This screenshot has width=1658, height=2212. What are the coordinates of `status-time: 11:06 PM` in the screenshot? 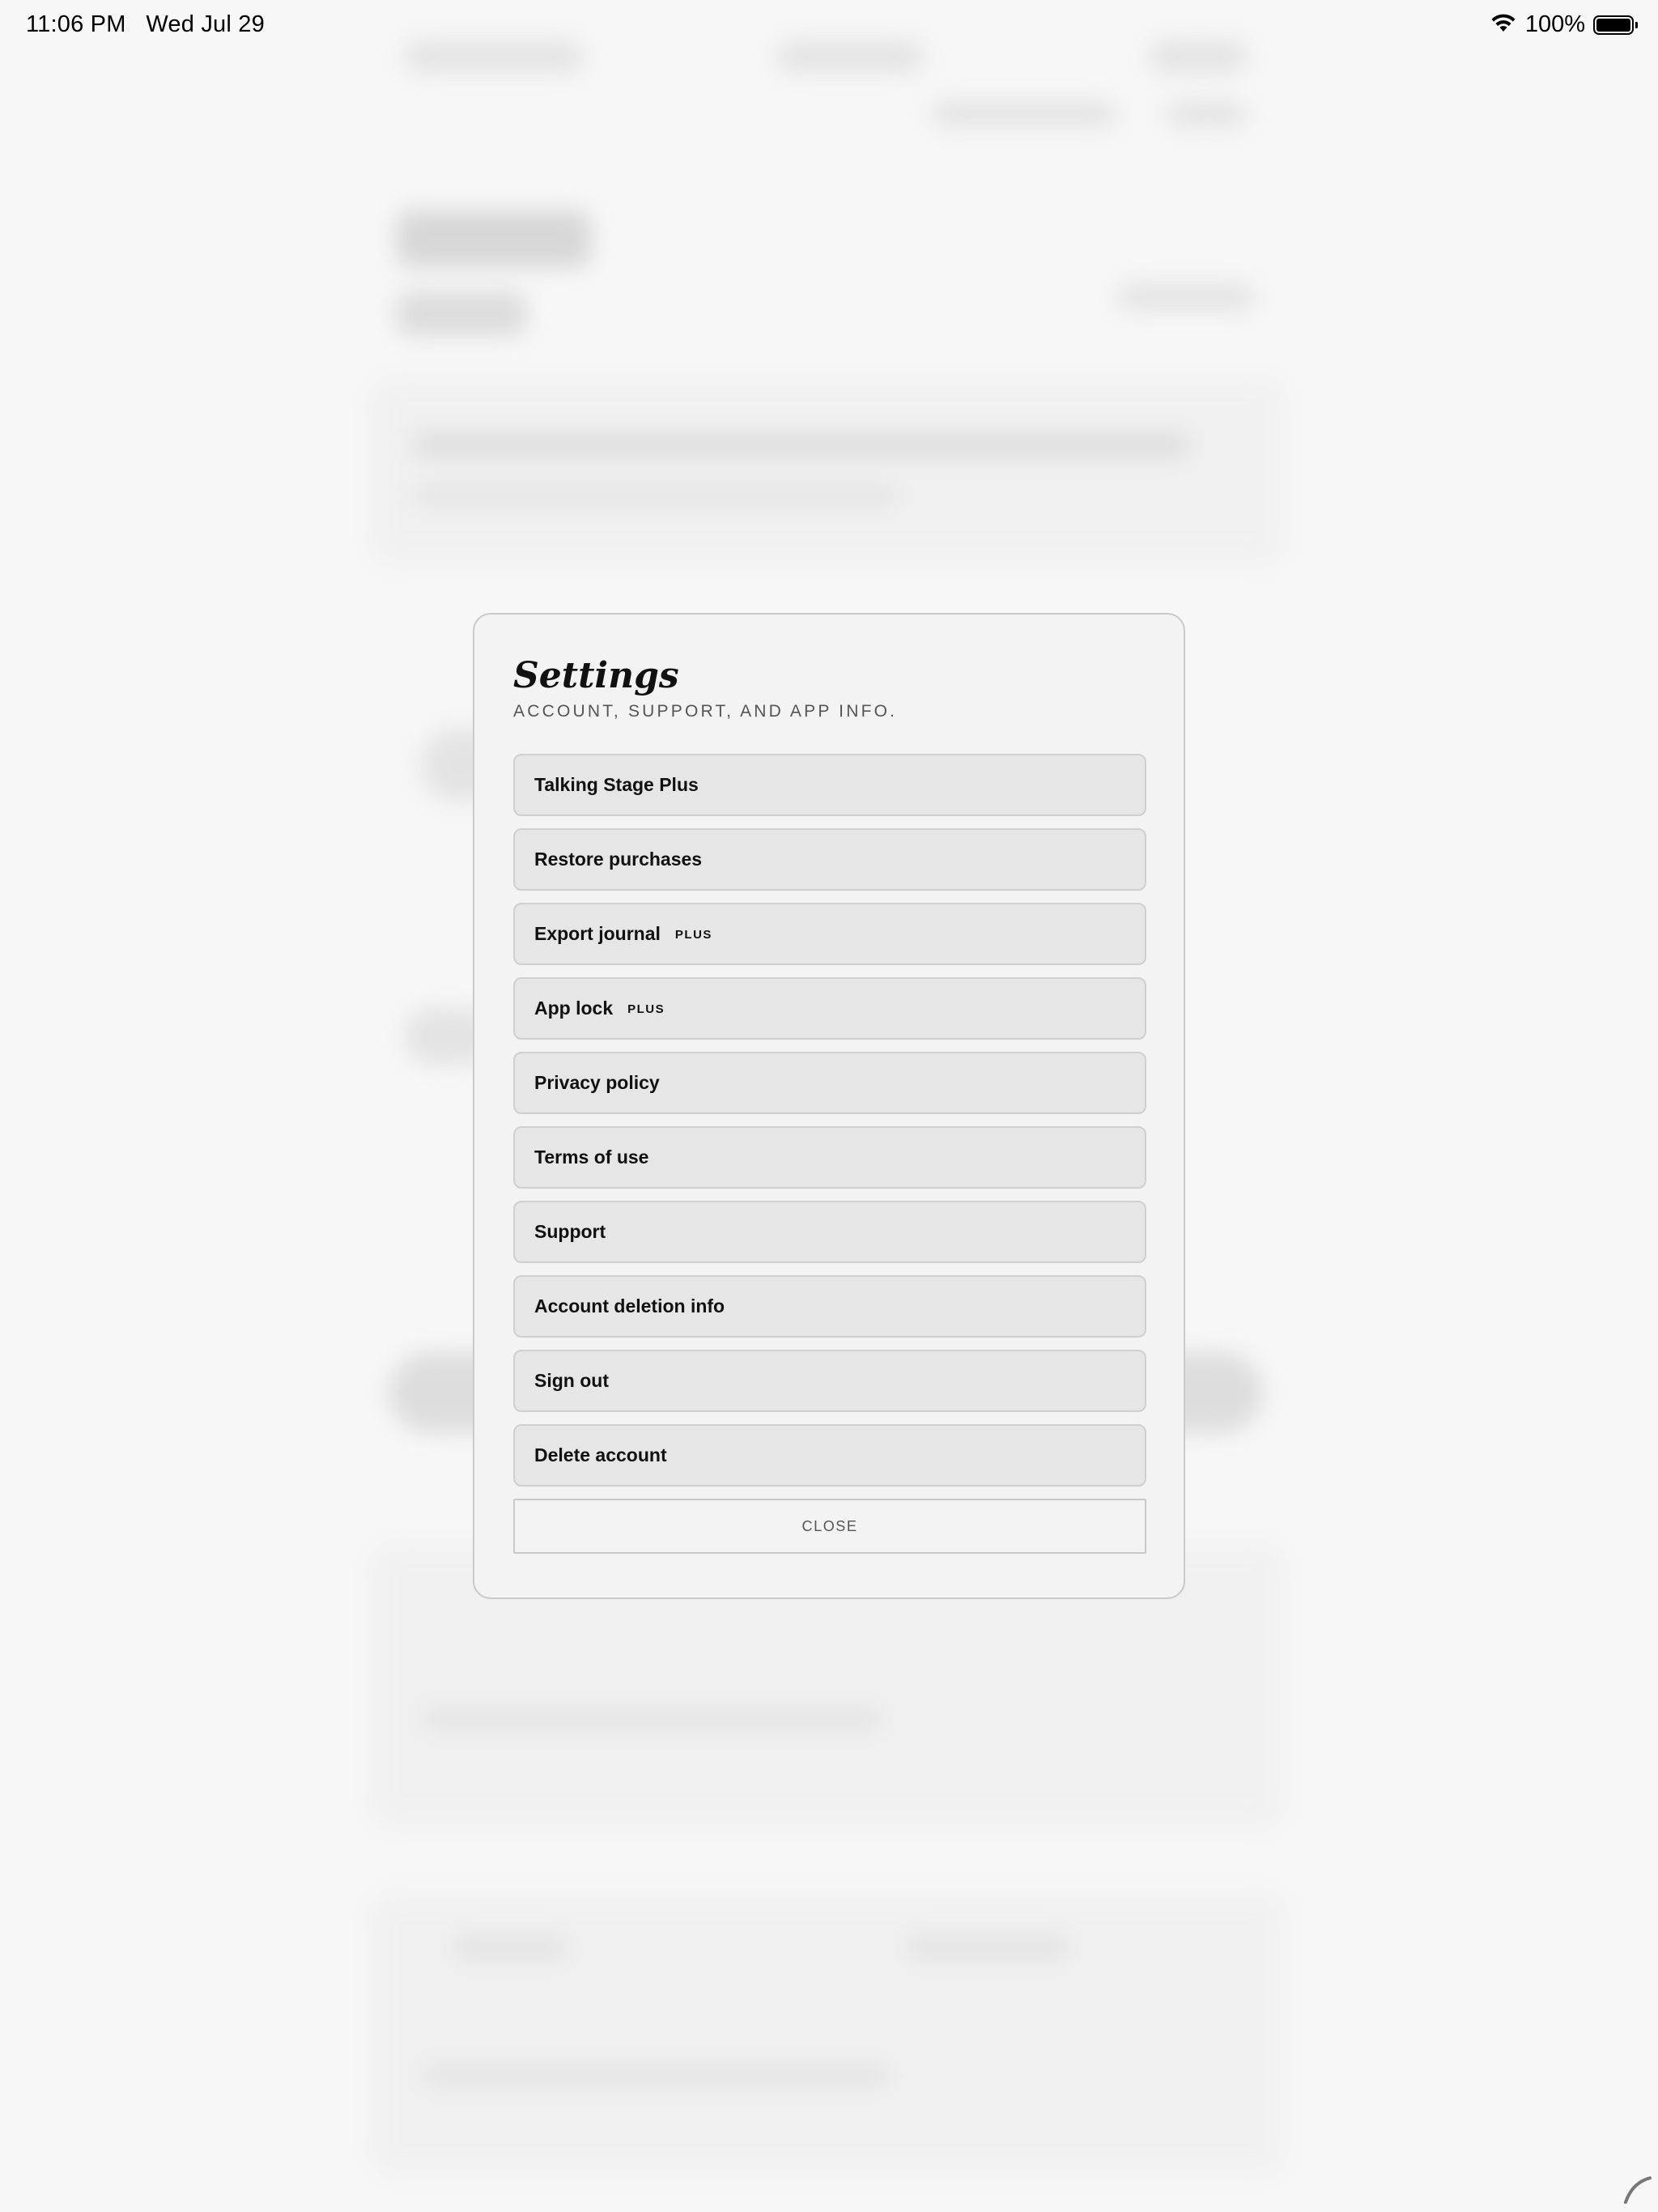 It's located at (76, 24).